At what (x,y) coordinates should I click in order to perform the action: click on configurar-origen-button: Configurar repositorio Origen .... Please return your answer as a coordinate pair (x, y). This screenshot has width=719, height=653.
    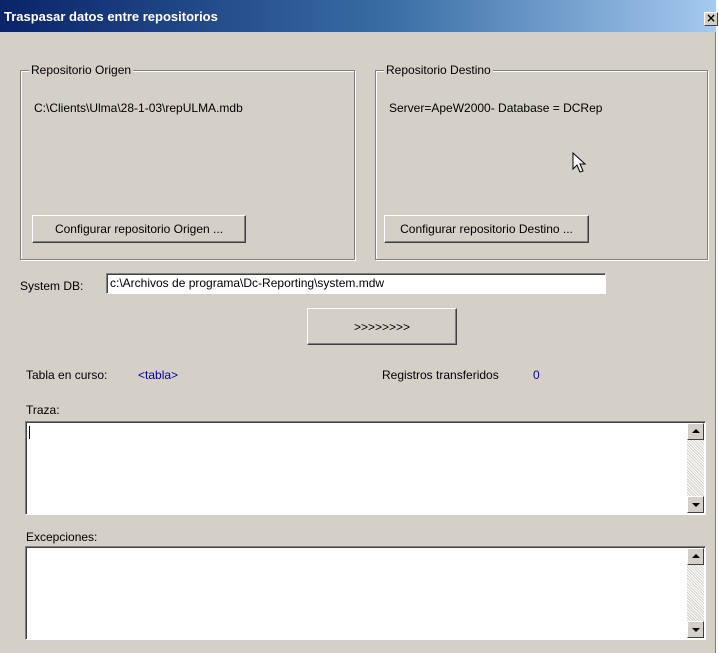
    Looking at the image, I should click on (139, 229).